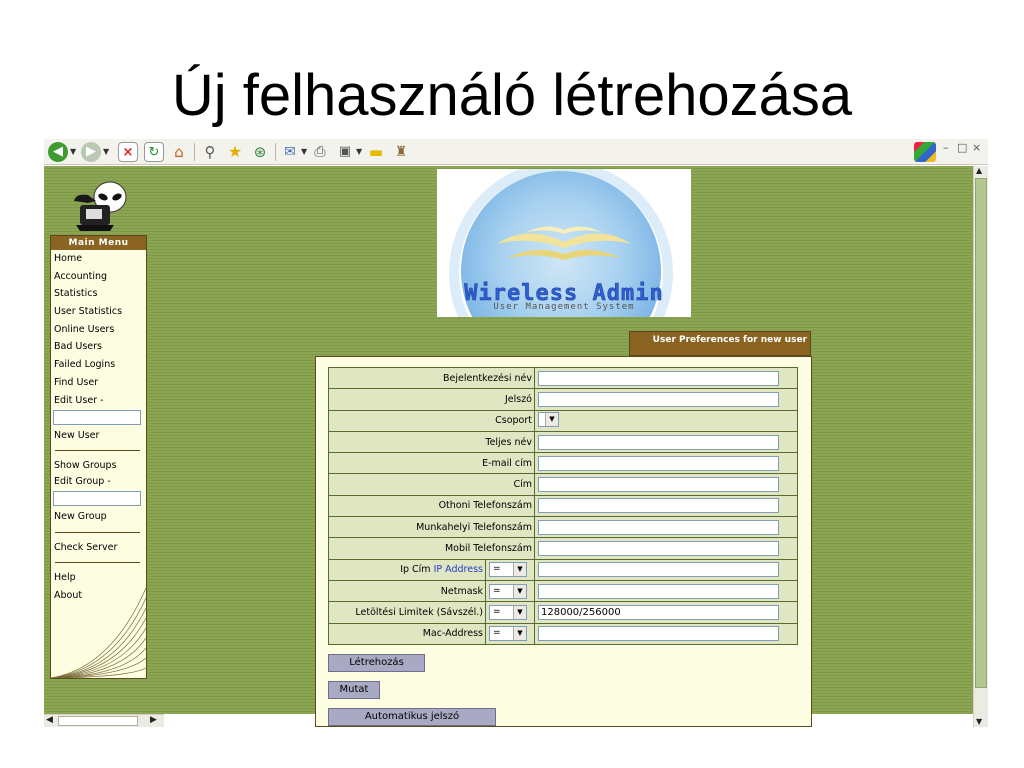 This screenshot has height=768, width=1024. What do you see at coordinates (981, 433) in the screenshot?
I see `scroll-thumb` at bounding box center [981, 433].